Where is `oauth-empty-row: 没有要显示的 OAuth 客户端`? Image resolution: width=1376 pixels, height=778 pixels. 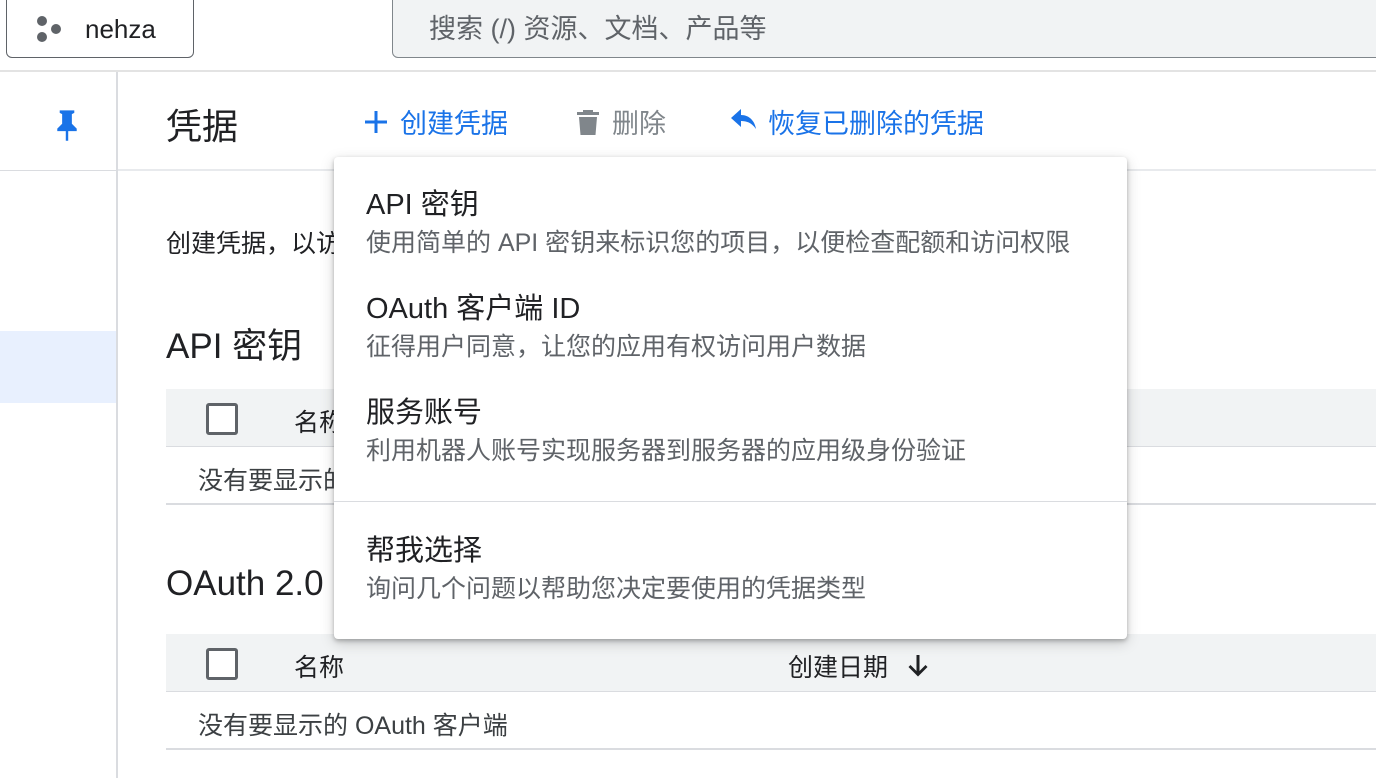
oauth-empty-row: 没有要显示的 OAuth 客户端 is located at coordinates (771, 721).